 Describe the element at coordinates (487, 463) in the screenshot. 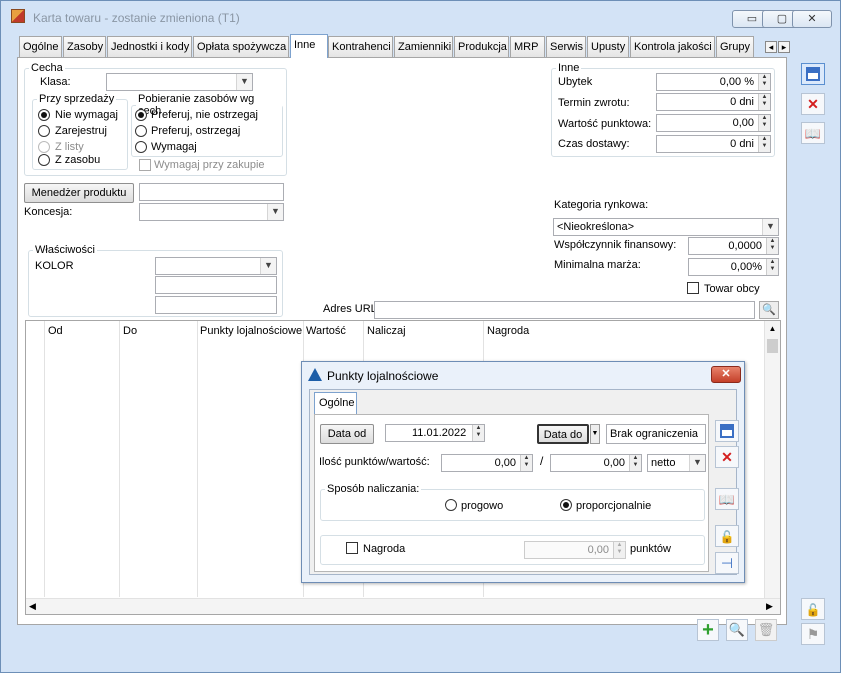

I see `ilosc-field-1: 0,00 ▲ ▼` at that location.